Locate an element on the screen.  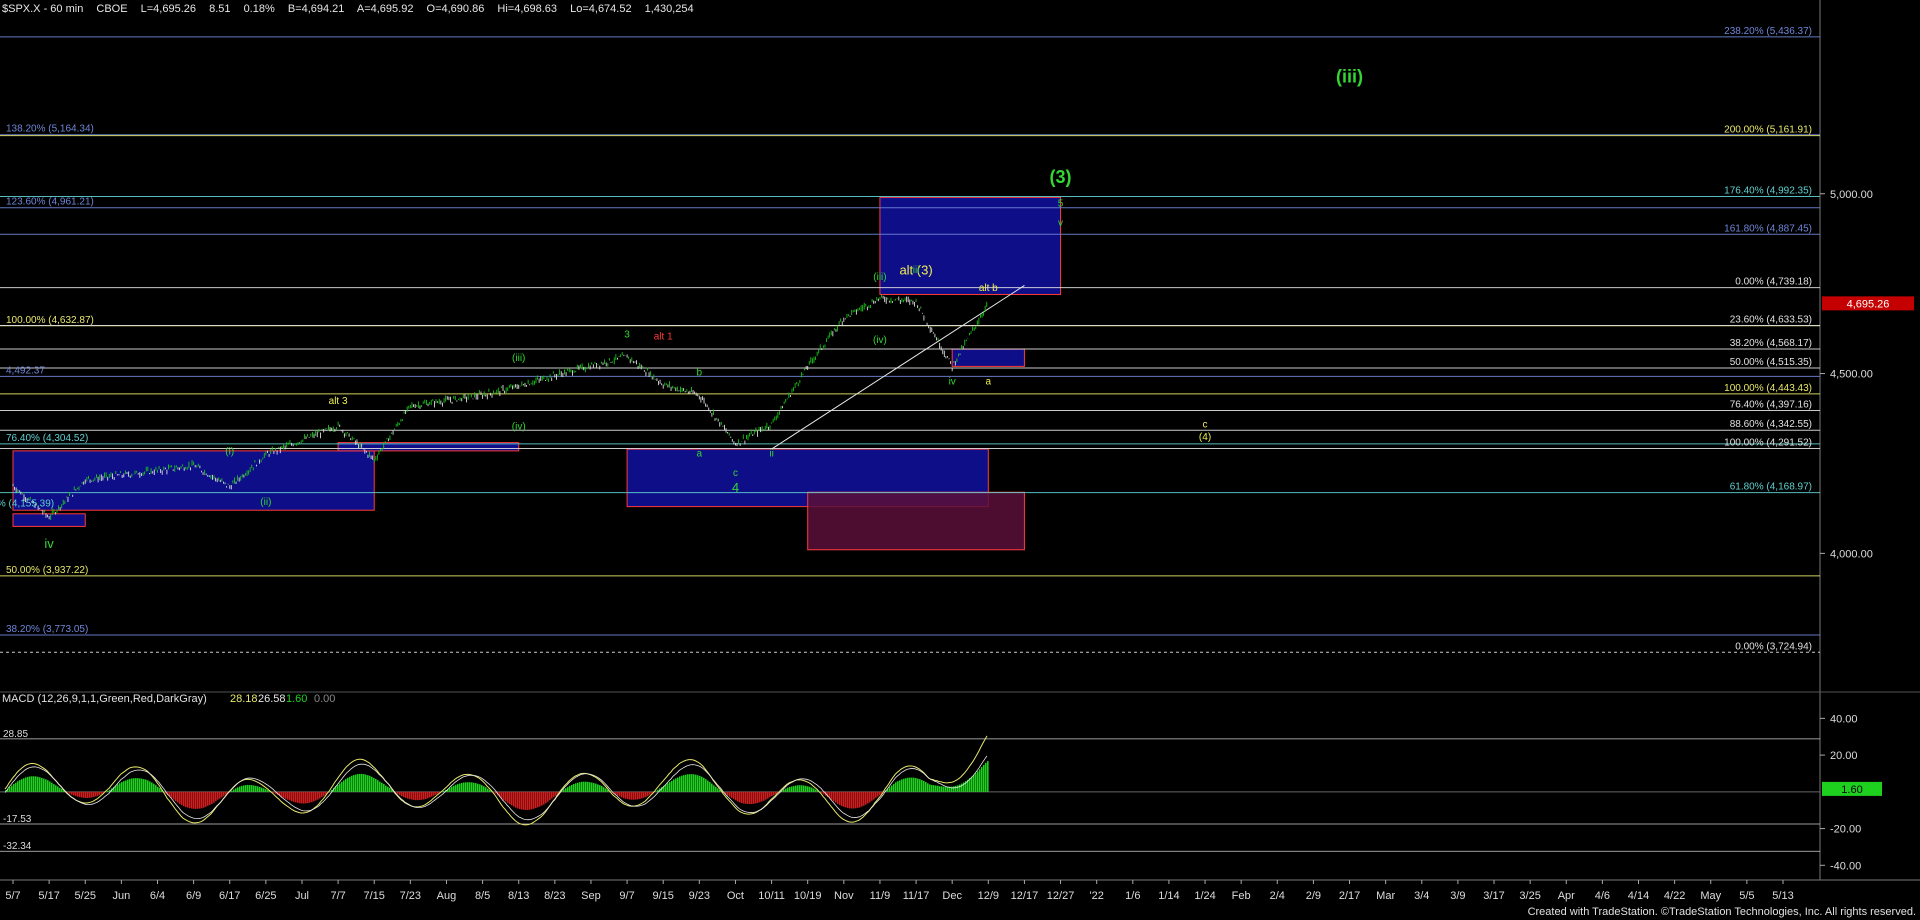
fib-label-11: 4,492.37 is located at coordinates (25, 370).